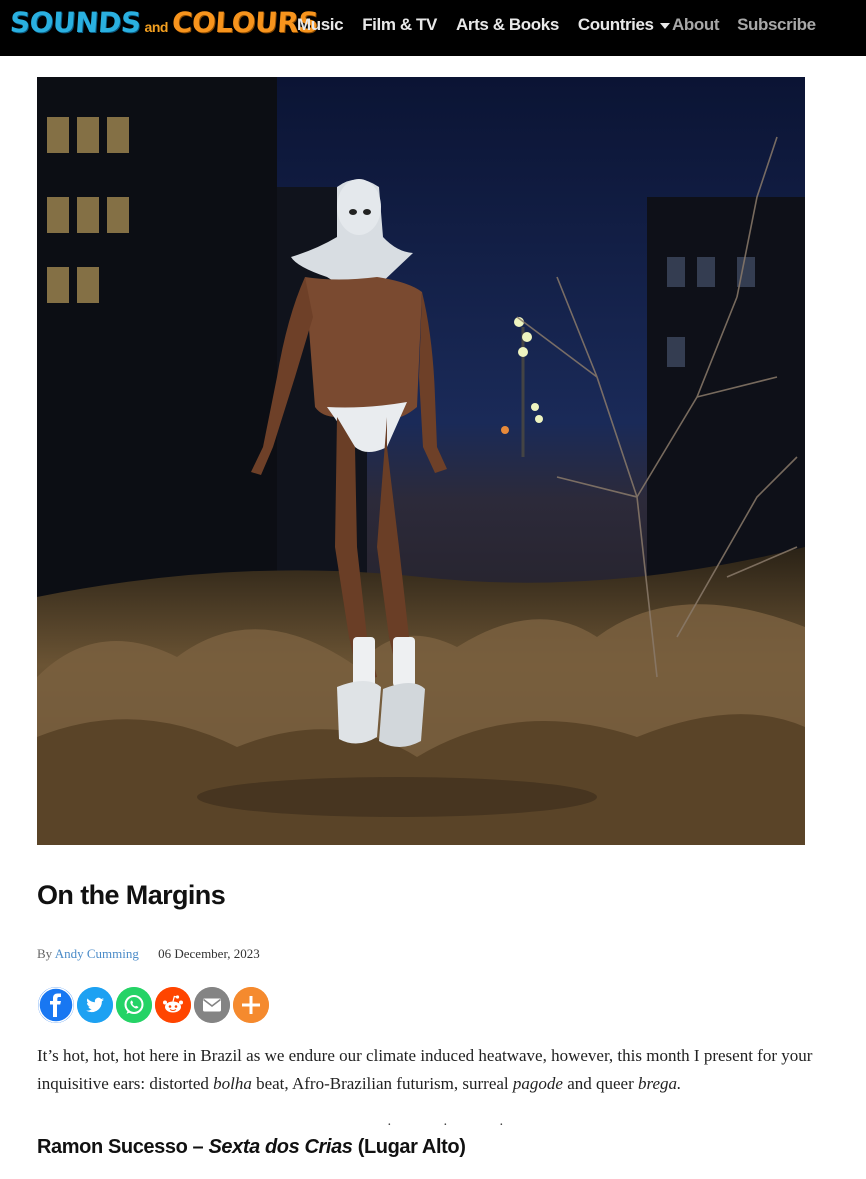 The image size is (866, 1179). I want to click on twitter-icon, so click(95, 1005).